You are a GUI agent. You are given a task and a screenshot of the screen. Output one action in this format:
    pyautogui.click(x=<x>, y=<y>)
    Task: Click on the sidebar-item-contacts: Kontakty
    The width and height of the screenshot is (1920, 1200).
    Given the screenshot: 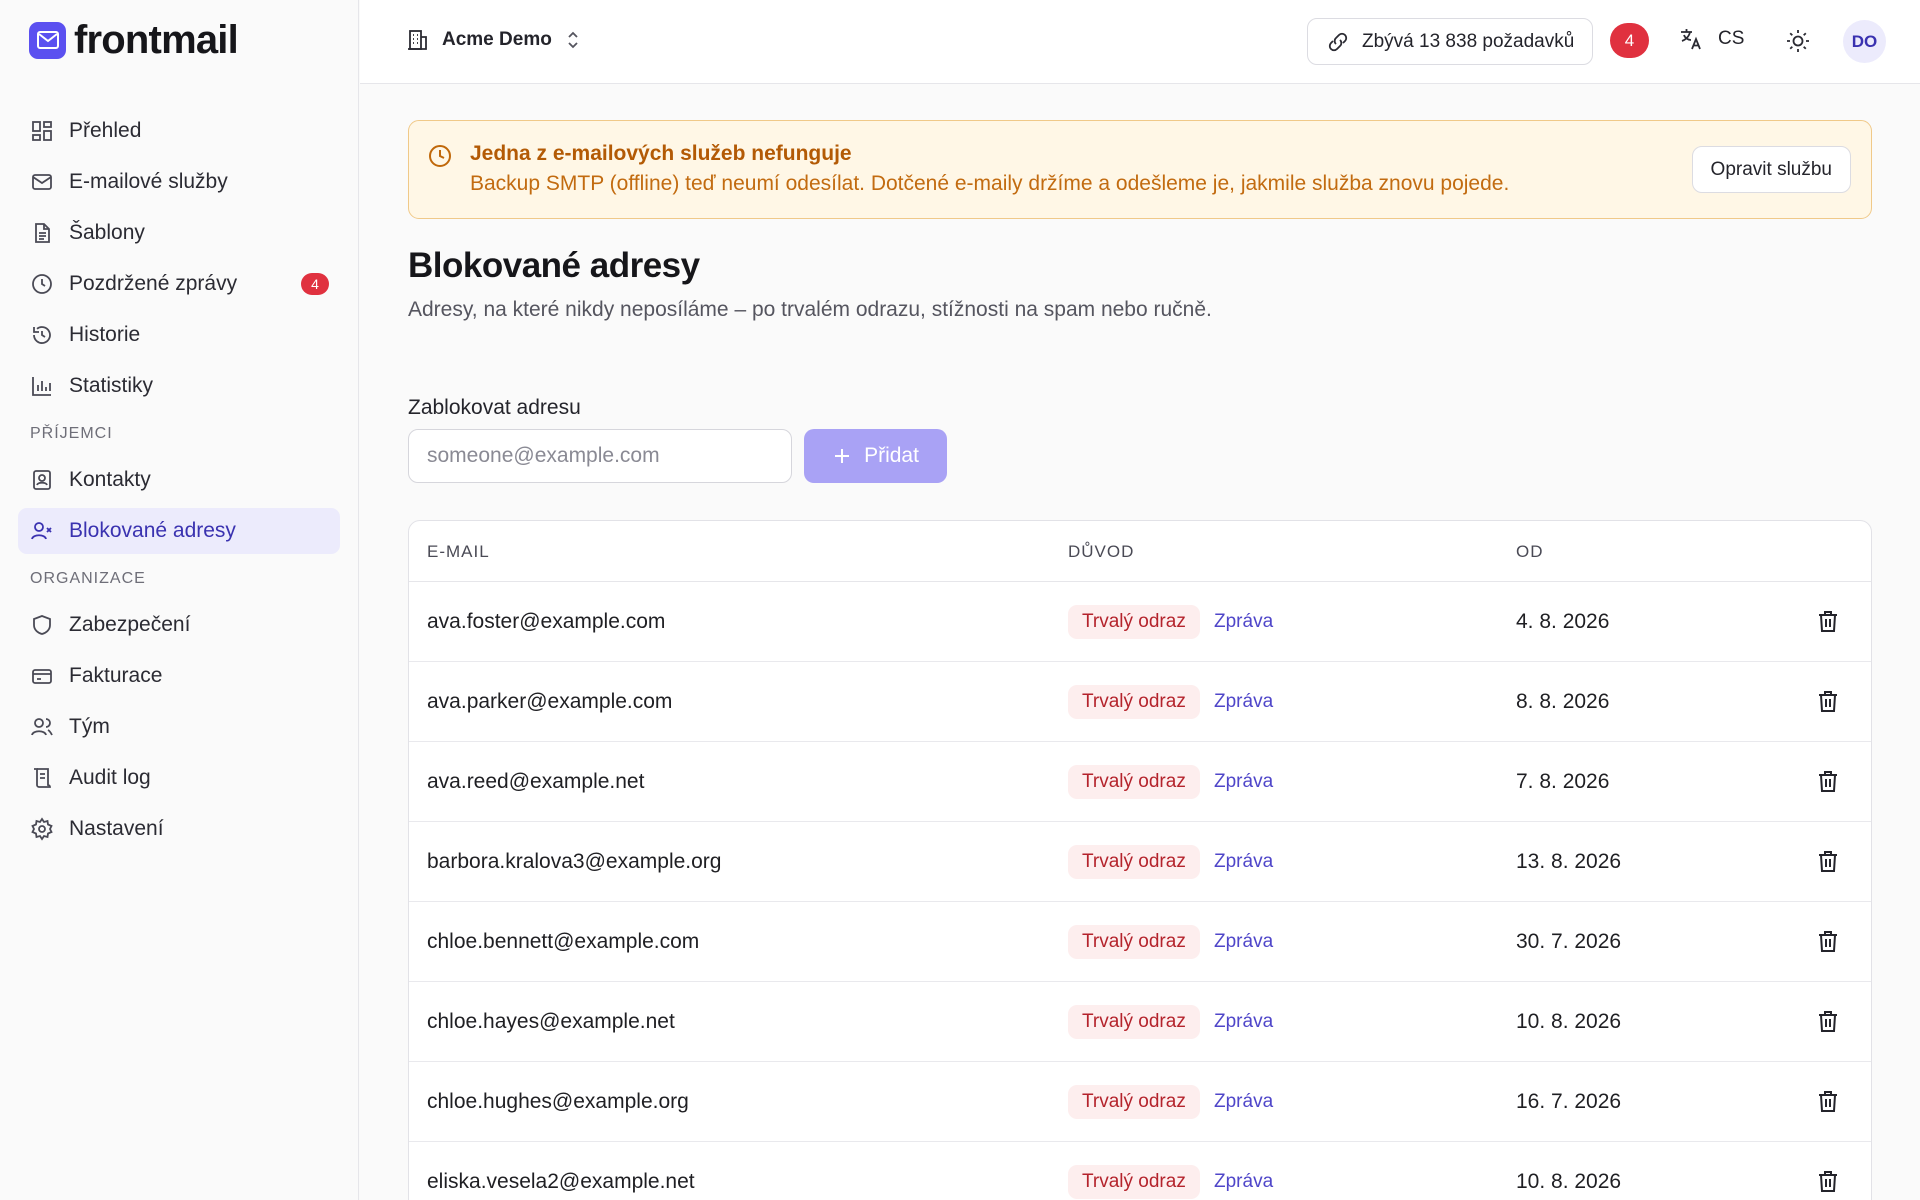 What is the action you would take?
    pyautogui.click(x=179, y=480)
    